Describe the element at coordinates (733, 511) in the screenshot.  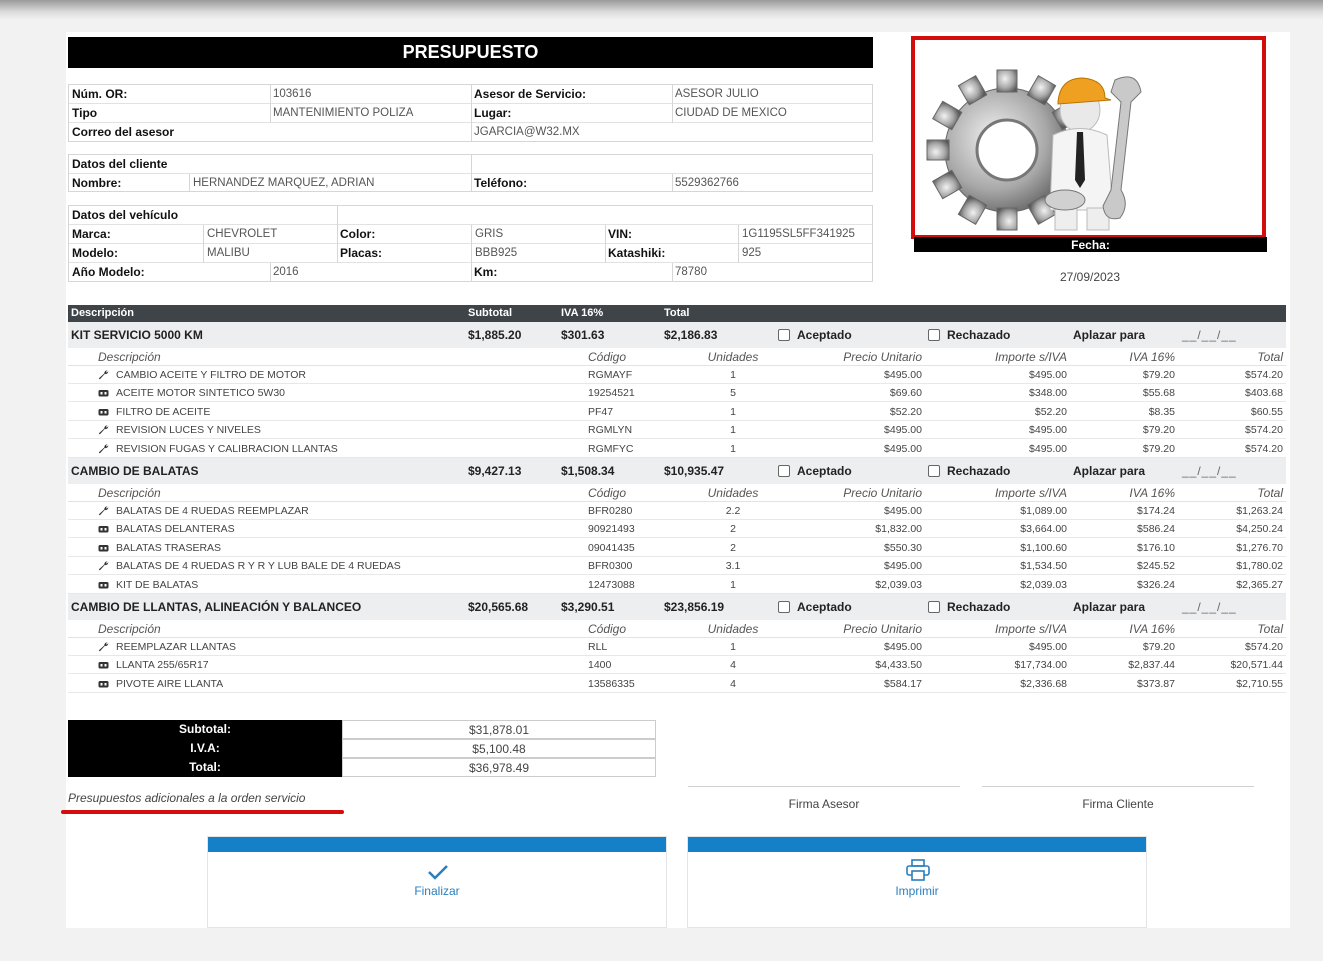
I see `item-unidades: 2.2` at that location.